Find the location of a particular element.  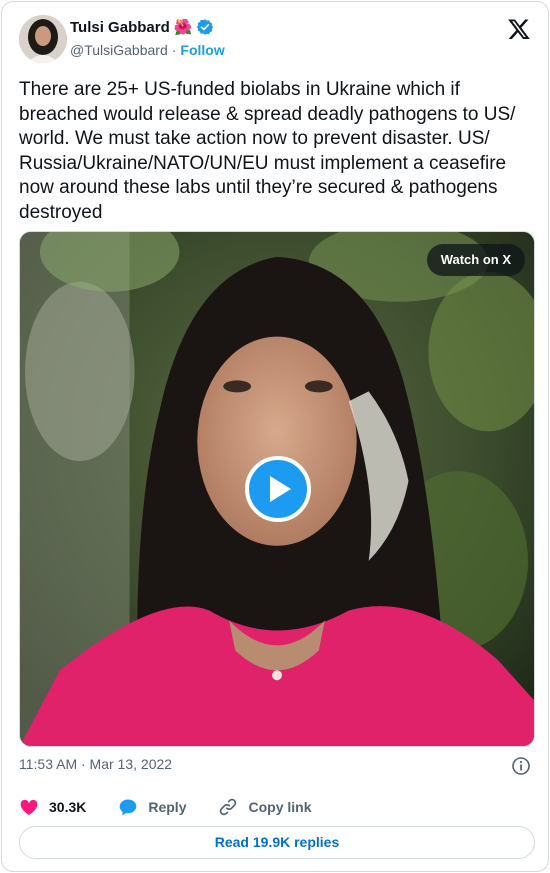

author-name-row: Tulsi Gabbard 🌺 is located at coordinates (142, 27).